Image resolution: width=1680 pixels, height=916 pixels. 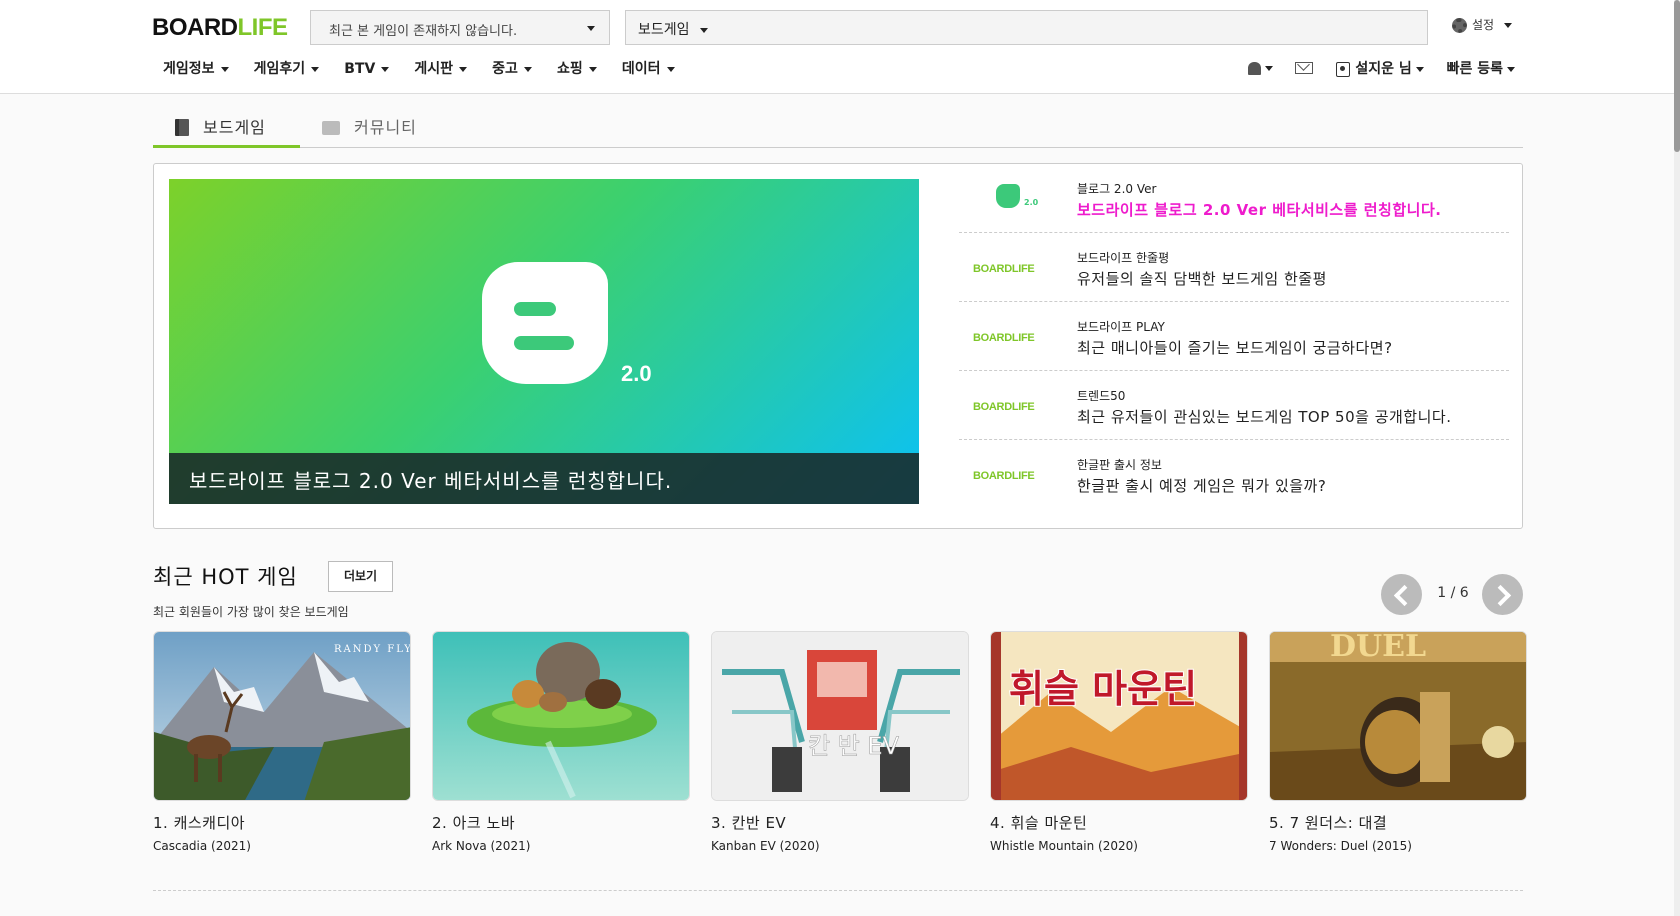 I want to click on news-category: 보드라이프 PLAY, so click(x=1121, y=327).